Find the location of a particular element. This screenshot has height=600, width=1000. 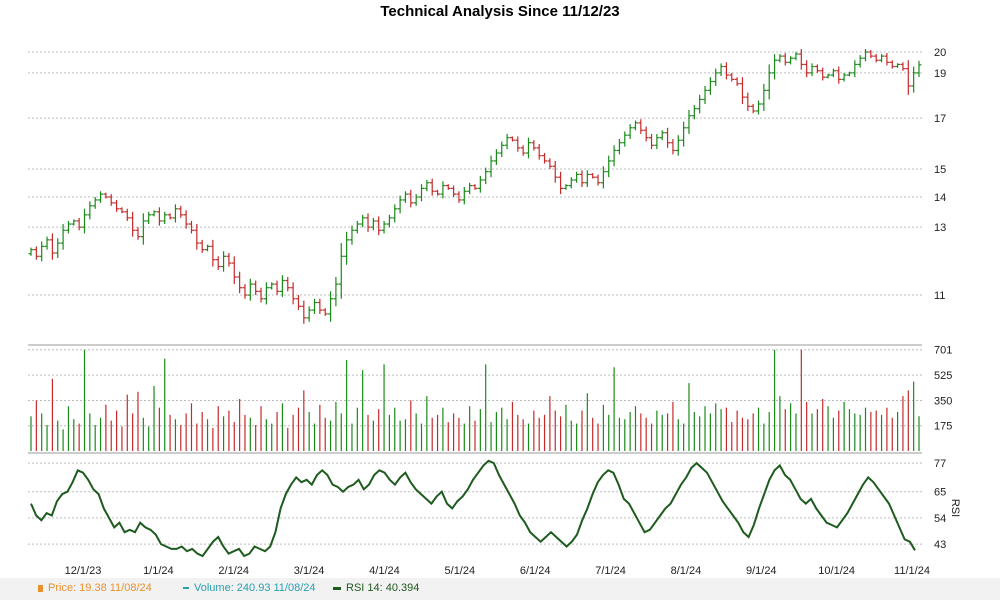

x-tick-label: 11/1/24 is located at coordinates (912, 571).